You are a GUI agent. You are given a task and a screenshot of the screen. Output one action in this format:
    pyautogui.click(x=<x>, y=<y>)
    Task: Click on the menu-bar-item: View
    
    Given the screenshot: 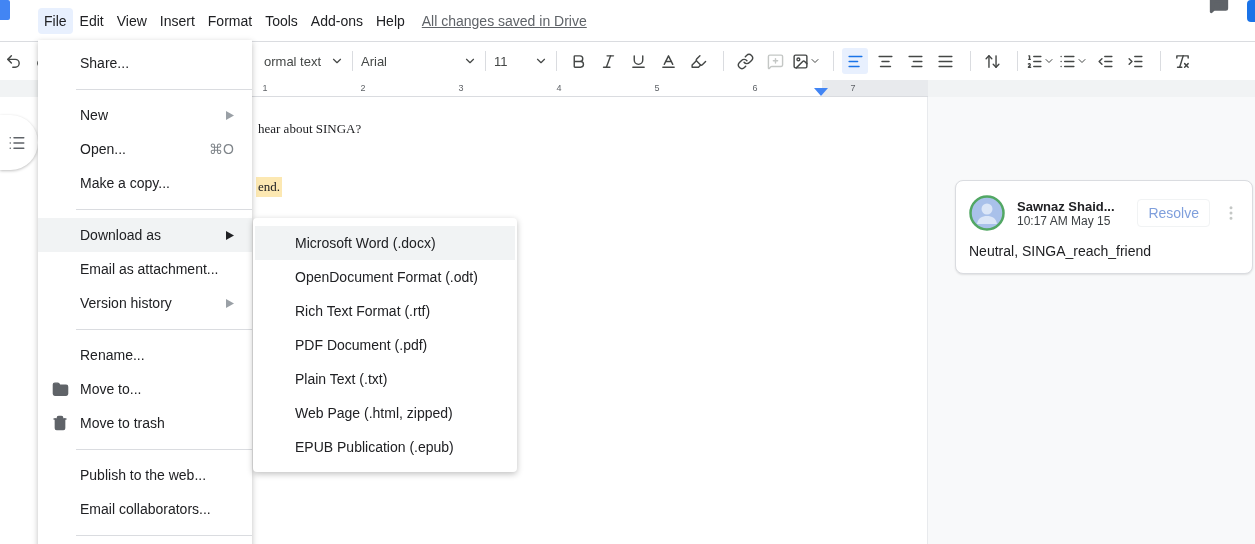 What is the action you would take?
    pyautogui.click(x=131, y=20)
    